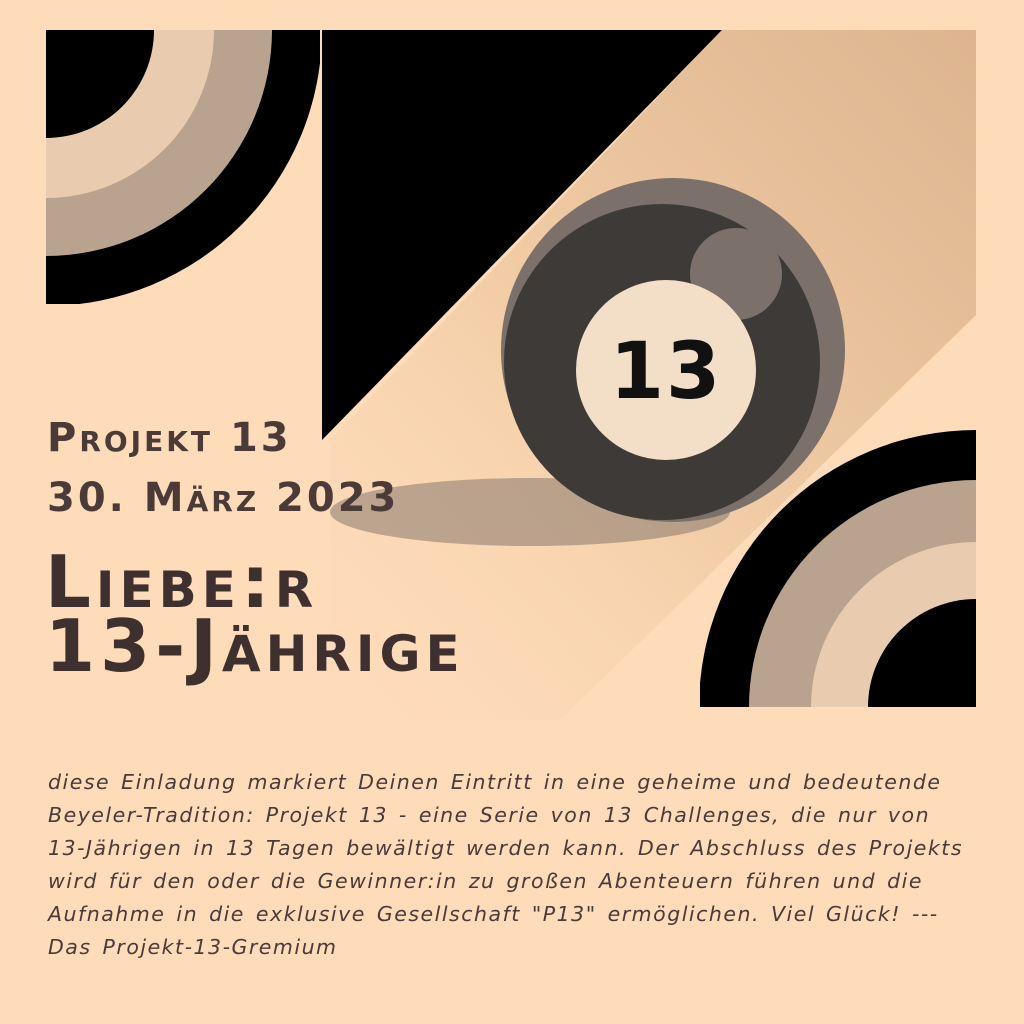 This screenshot has width=1024, height=1024. I want to click on greeting-heading: Liebe:r 13-Jährige, so click(255, 617).